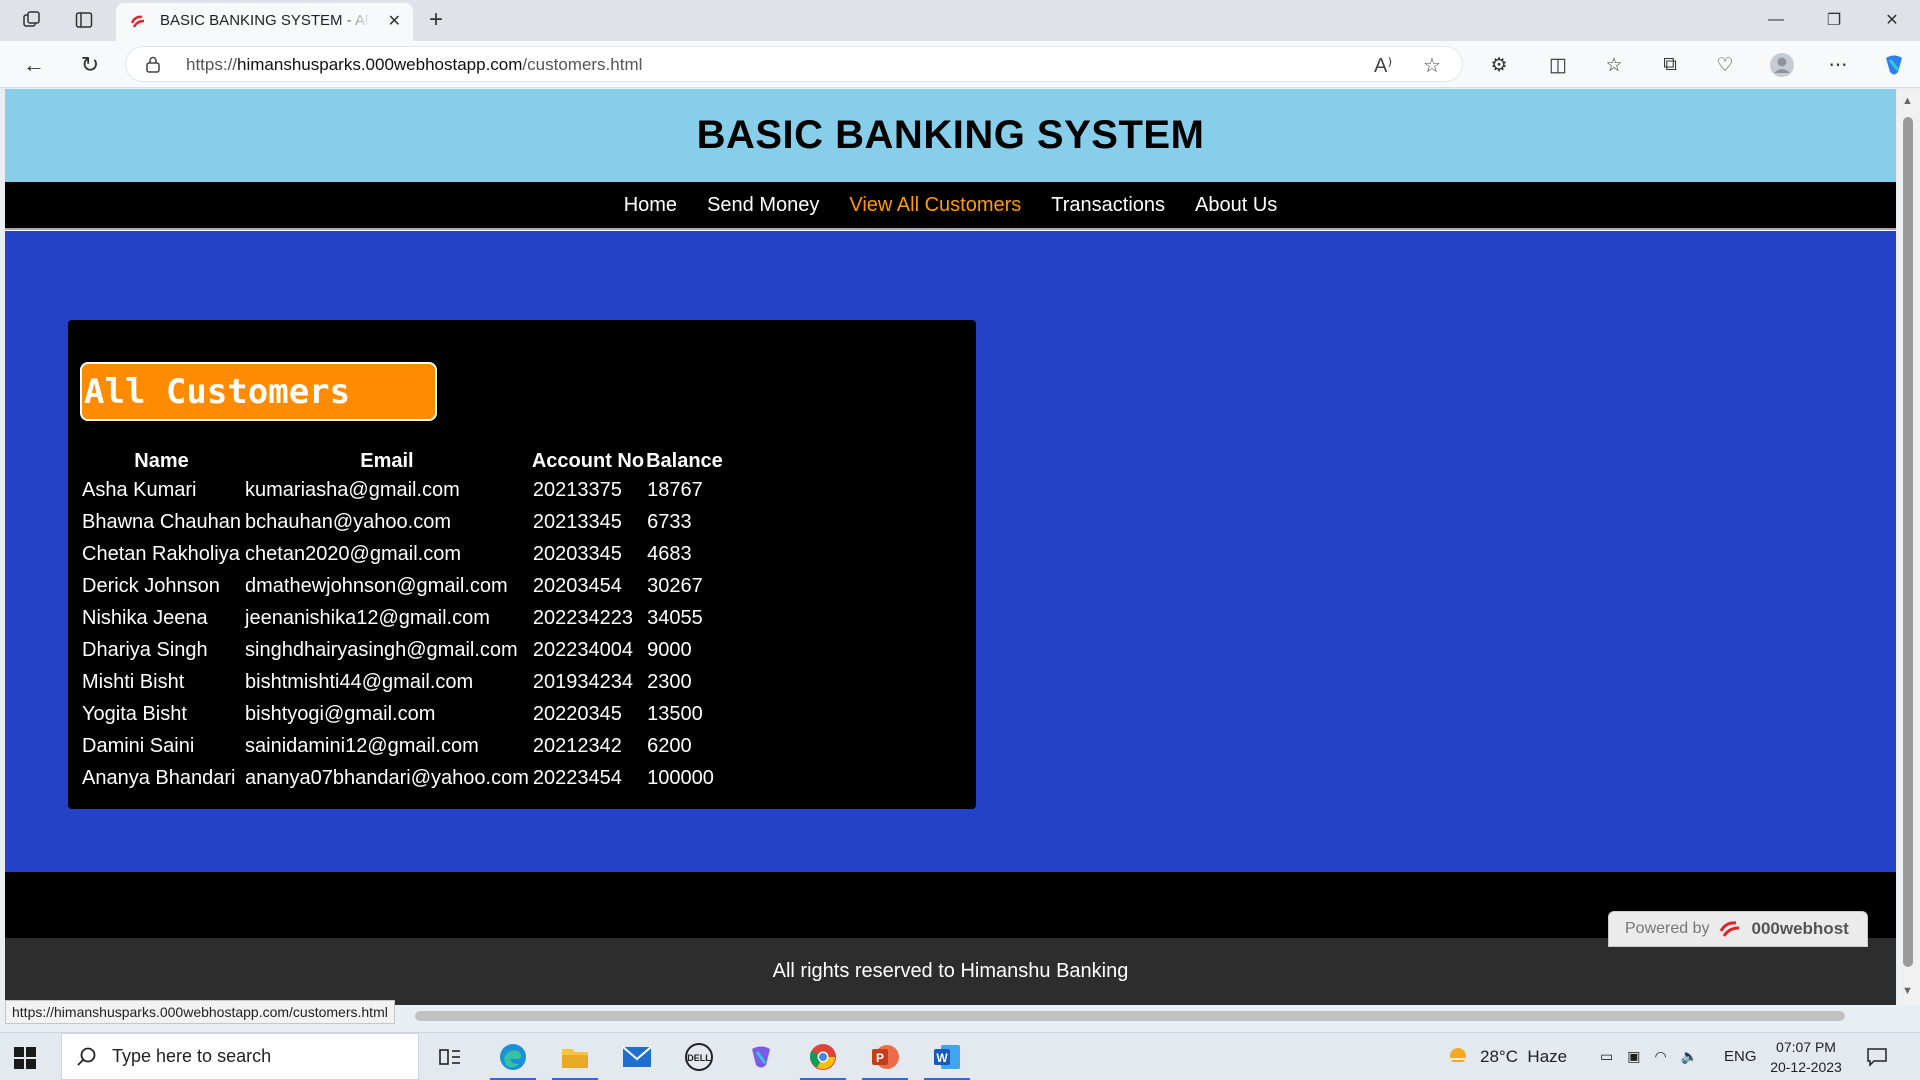 This screenshot has width=1920, height=1080. Describe the element at coordinates (1877, 1056) in the screenshot. I see `notifications-icon` at that location.